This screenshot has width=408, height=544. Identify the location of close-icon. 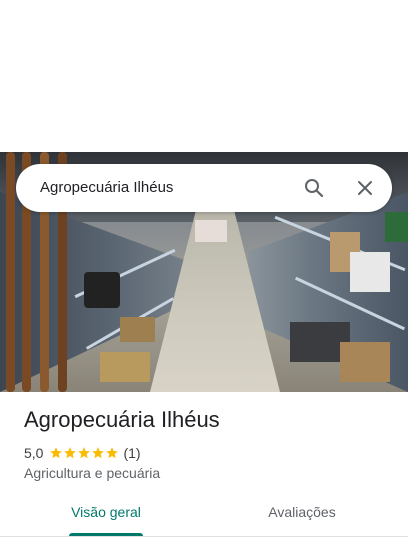
(365, 188).